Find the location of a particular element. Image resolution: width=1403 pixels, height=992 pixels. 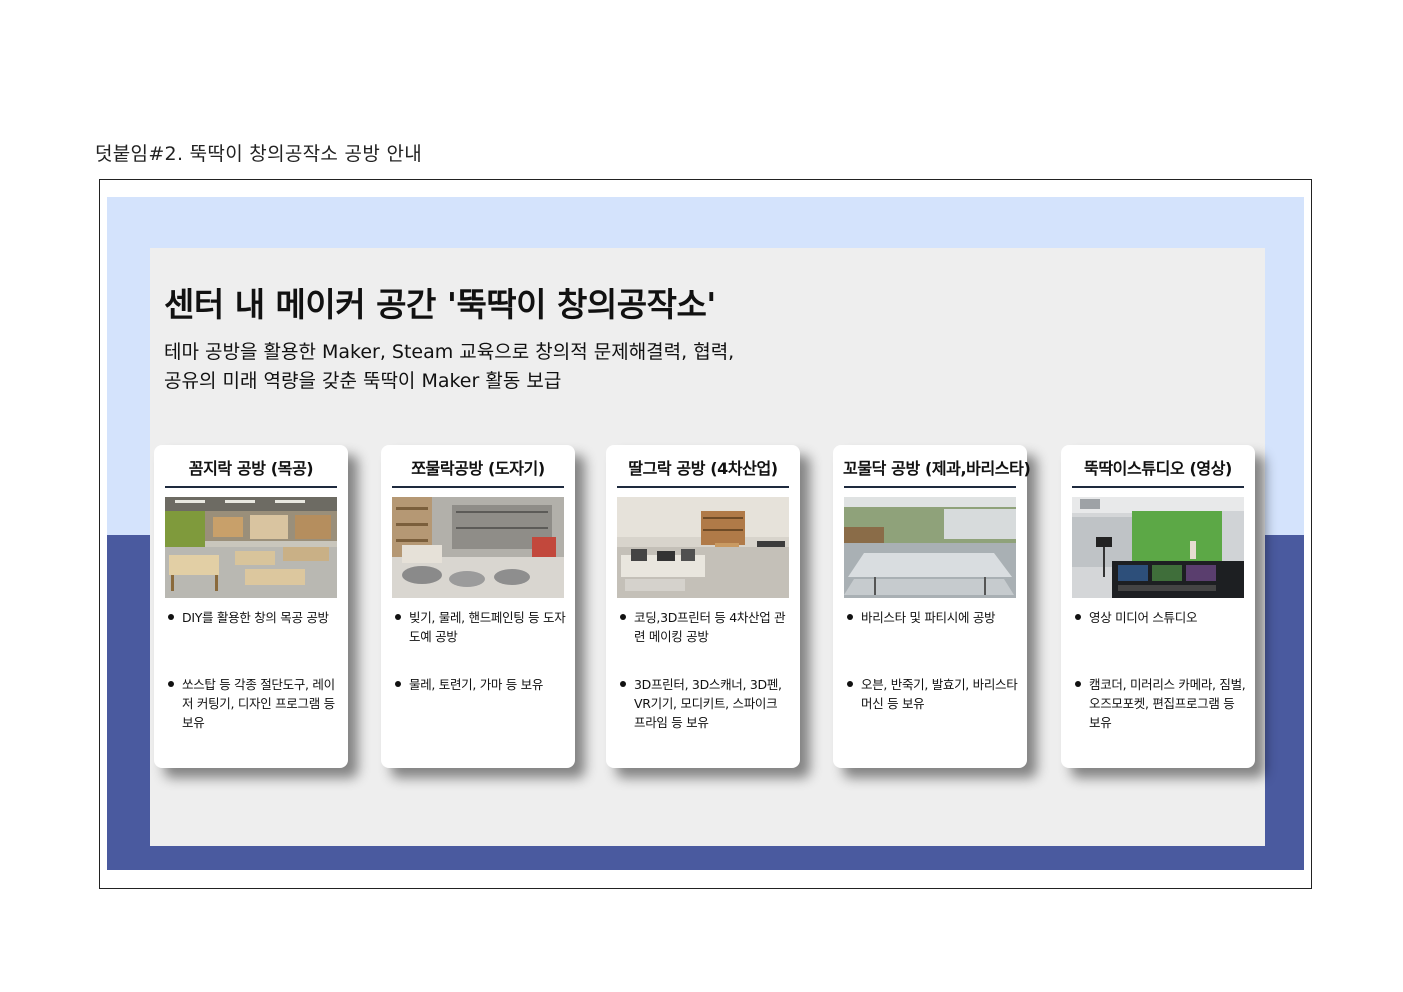

subtitle-line: 공유의 미래 역량을 갖춘 뚝딱이 Maker 활동 보급 is located at coordinates (363, 381).